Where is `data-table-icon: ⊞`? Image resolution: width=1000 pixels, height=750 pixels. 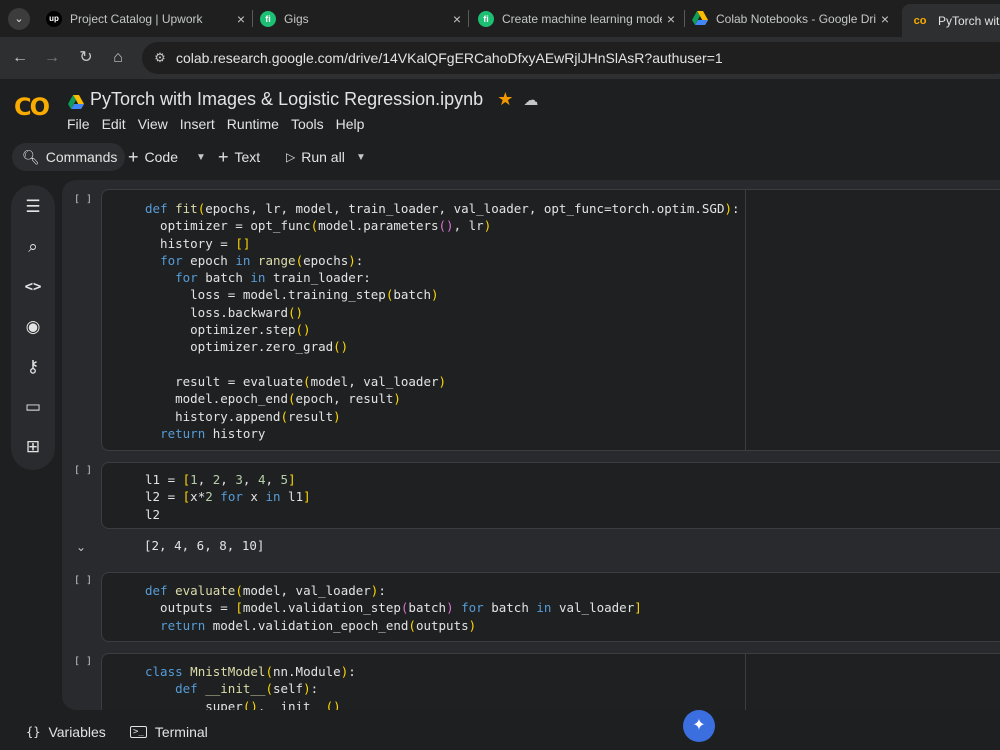 data-table-icon: ⊞ is located at coordinates (33, 447).